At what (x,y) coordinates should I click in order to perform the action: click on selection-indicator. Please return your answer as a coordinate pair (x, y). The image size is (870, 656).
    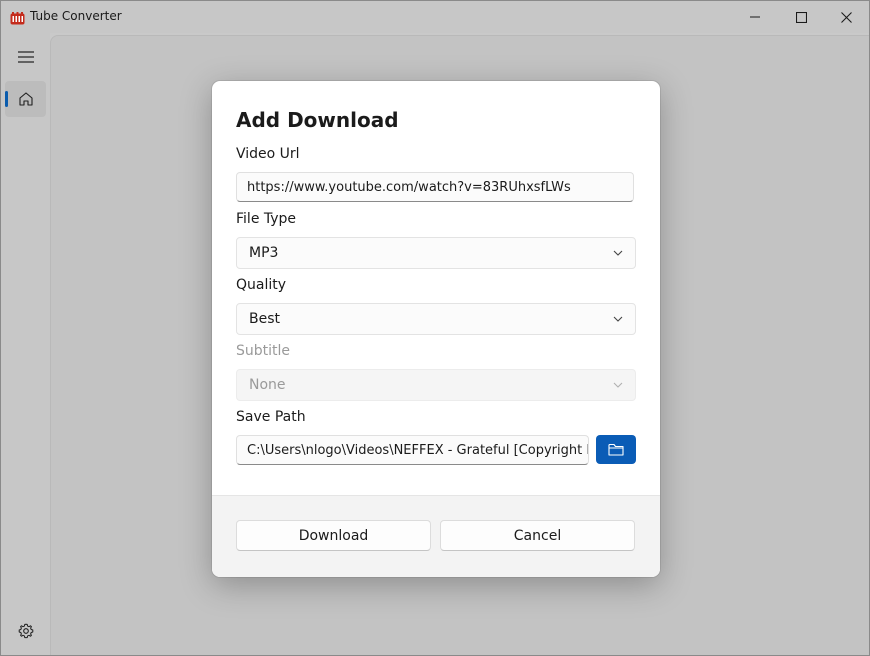
    Looking at the image, I should click on (6, 99).